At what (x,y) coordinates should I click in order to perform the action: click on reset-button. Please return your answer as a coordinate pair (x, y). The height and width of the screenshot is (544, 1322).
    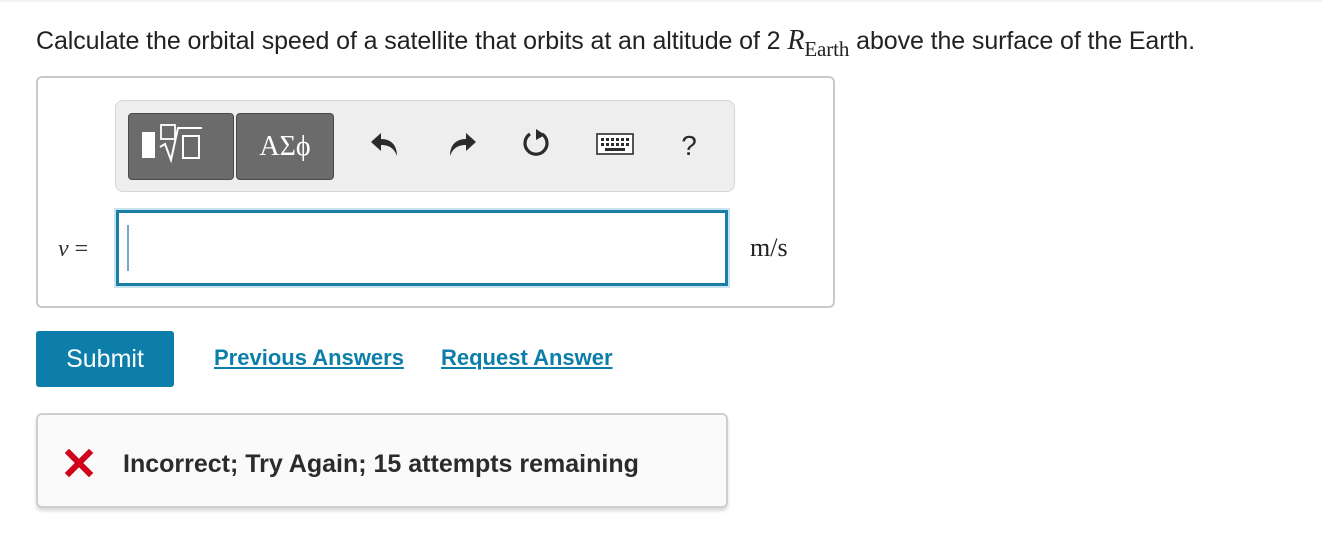
    Looking at the image, I should click on (536, 146).